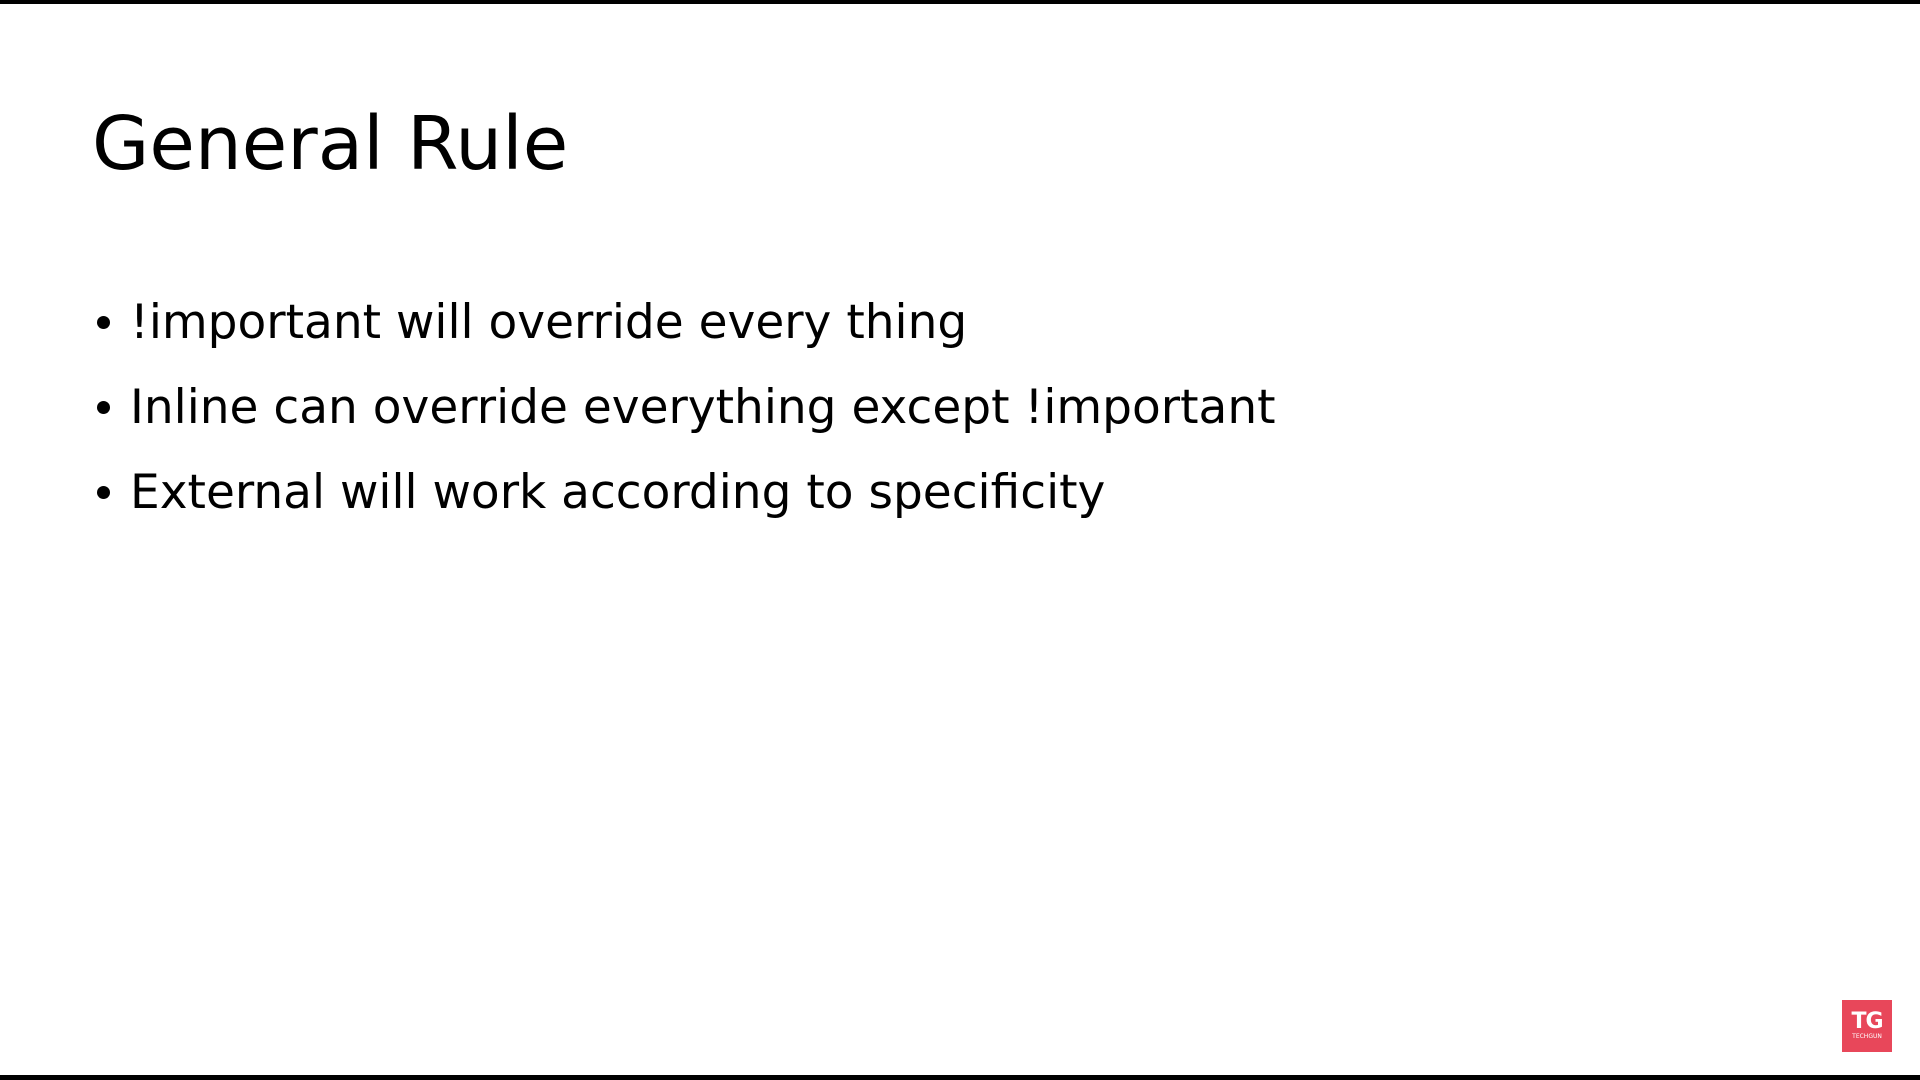 This screenshot has width=1920, height=1080. I want to click on slide-title: General Rule, so click(330, 144).